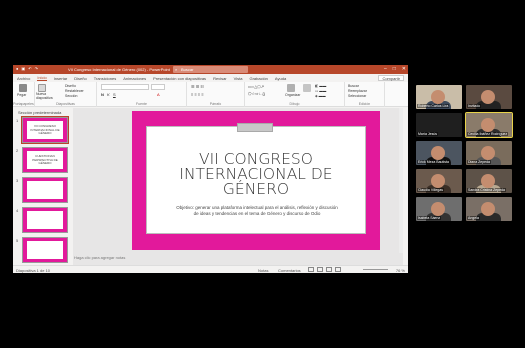 The width and height of the screenshot is (525, 348). Describe the element at coordinates (108, 94) in the screenshot. I see `italic-icon: K` at that location.